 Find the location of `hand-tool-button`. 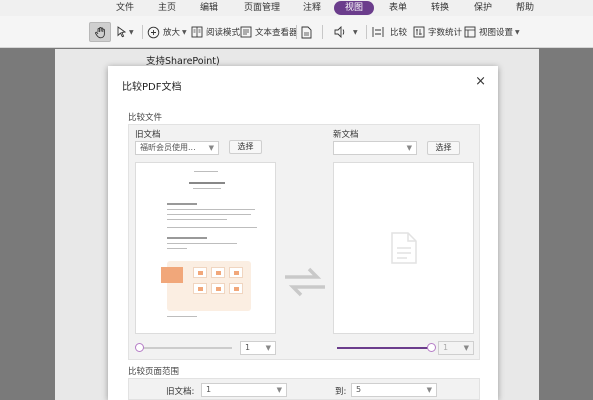

hand-tool-button is located at coordinates (100, 32).